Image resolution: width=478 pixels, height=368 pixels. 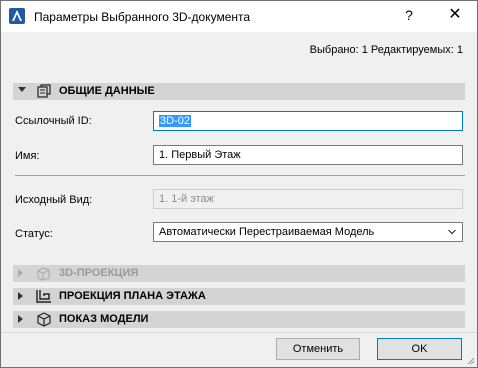 I want to click on help-button: ?, so click(x=409, y=16).